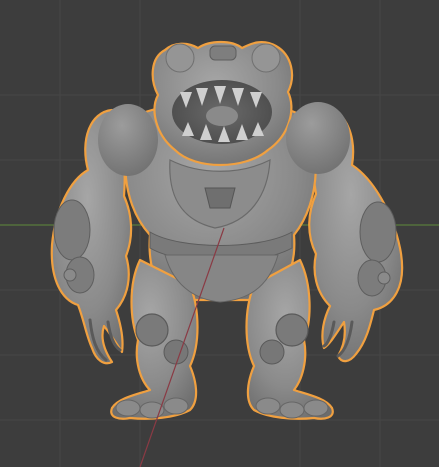  What do you see at coordinates (220, 198) in the screenshot?
I see `chest-emblem` at bounding box center [220, 198].